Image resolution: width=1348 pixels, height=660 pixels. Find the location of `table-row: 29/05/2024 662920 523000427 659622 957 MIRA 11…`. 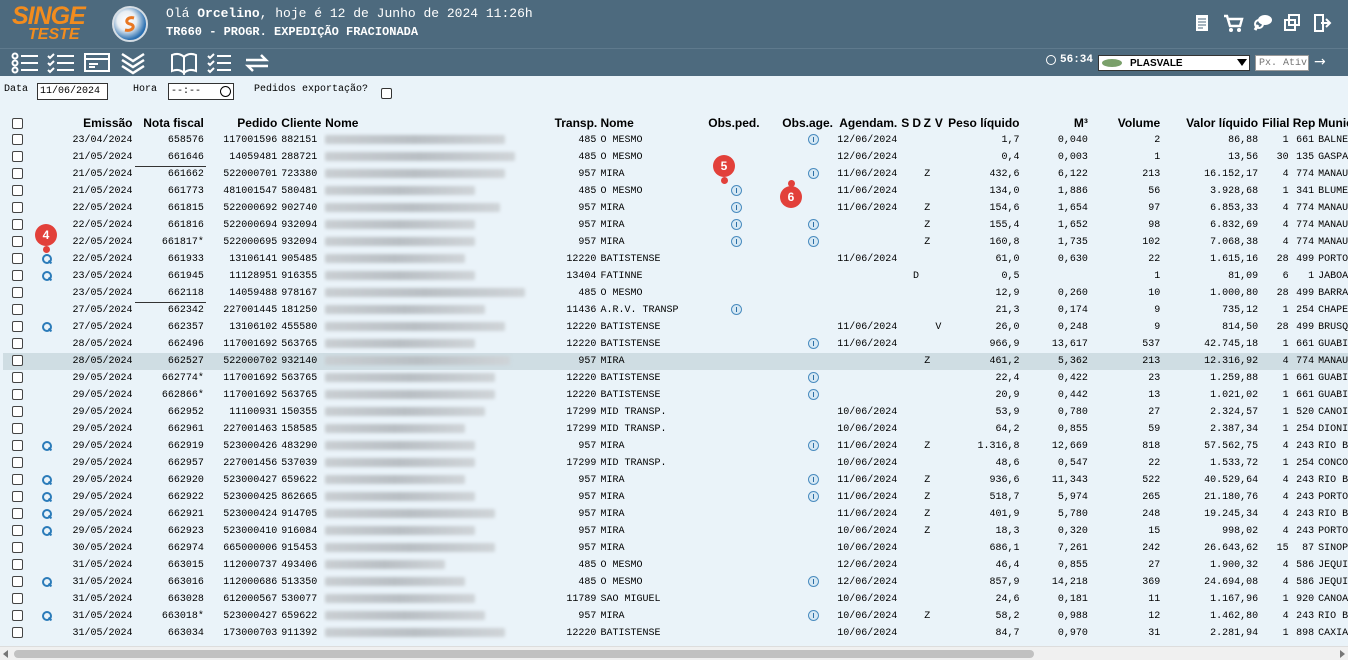

table-row: 29/05/2024 662920 523000427 659622 957 MIRA 11… is located at coordinates (675, 480).